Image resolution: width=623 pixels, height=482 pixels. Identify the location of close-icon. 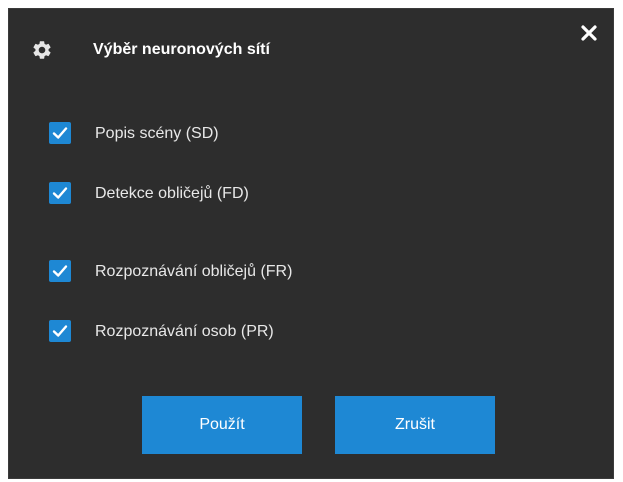
(589, 33).